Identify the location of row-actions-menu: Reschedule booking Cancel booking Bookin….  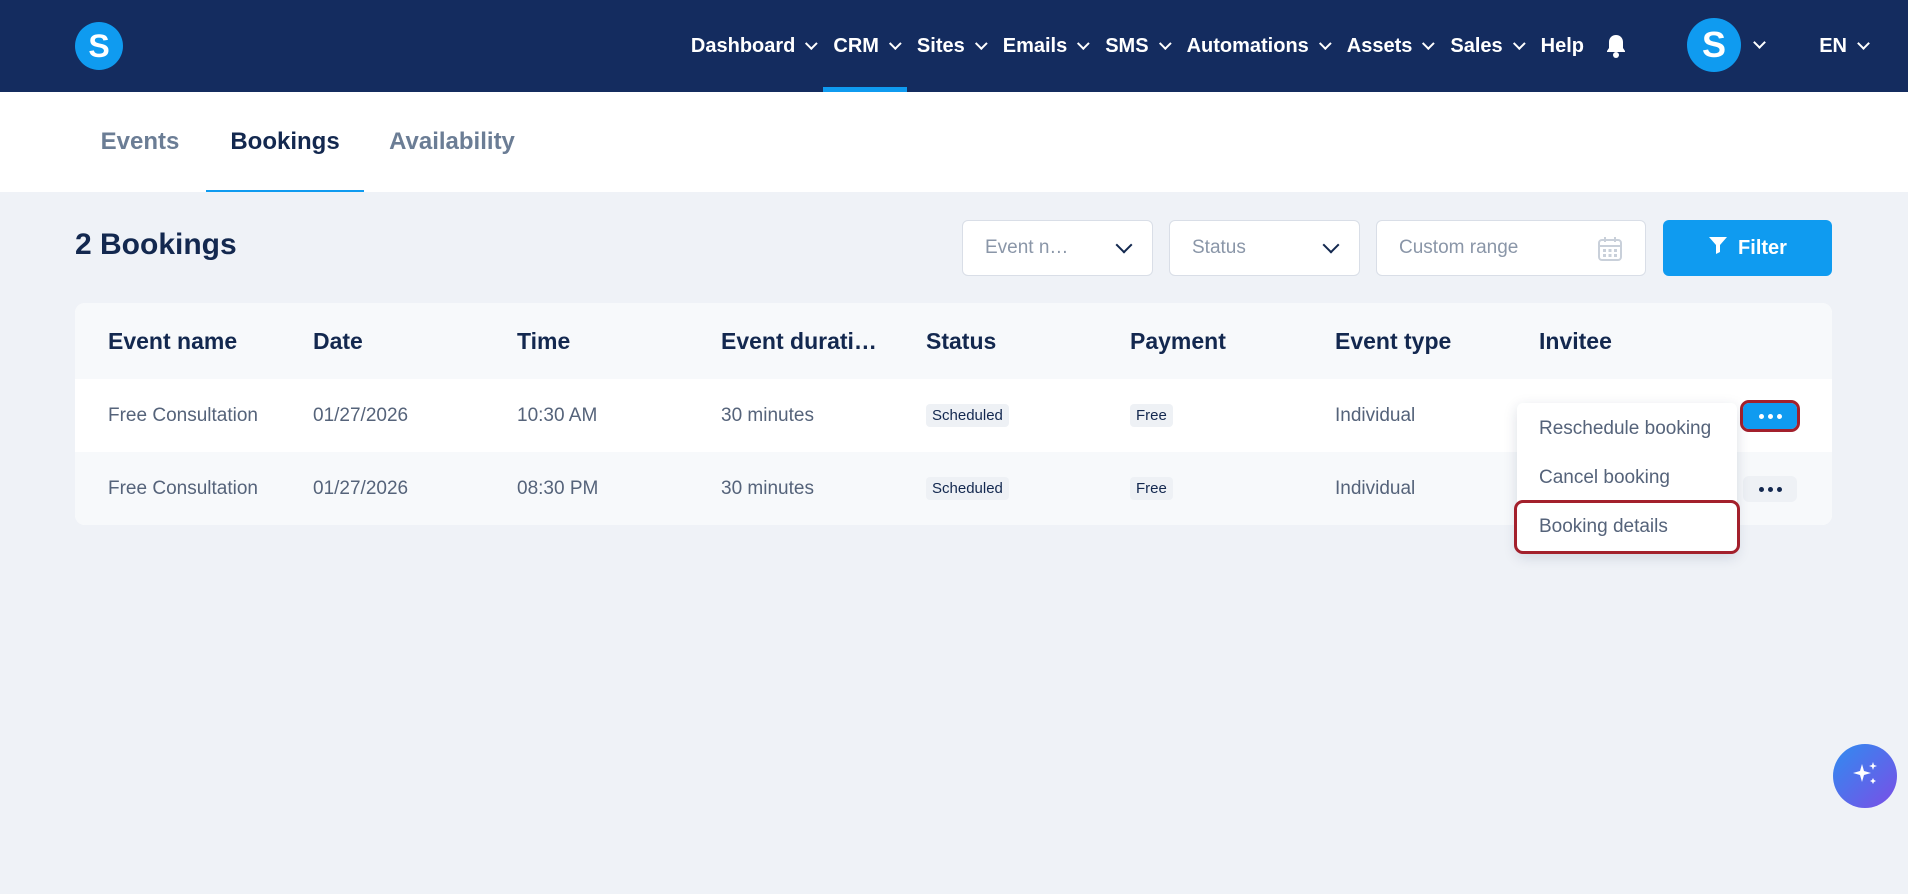
(1627, 478).